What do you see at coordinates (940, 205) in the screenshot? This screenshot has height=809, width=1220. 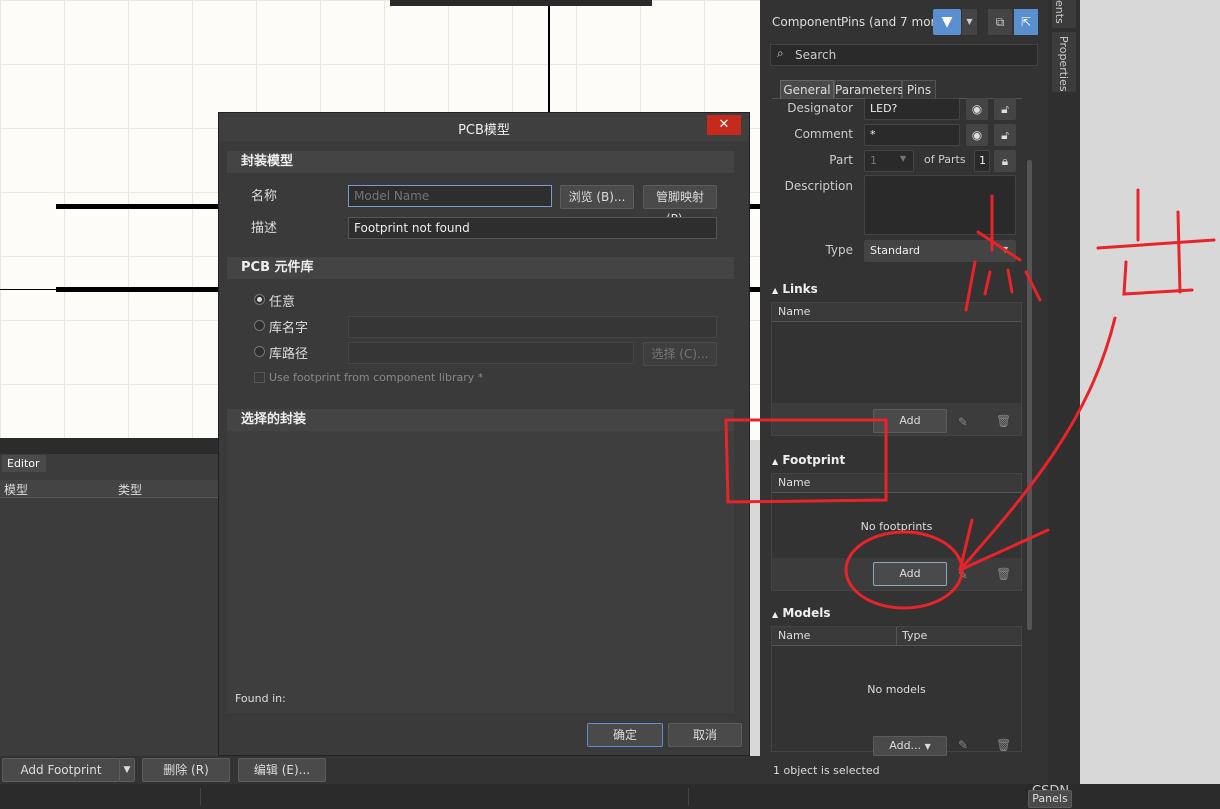 I see `description-textarea` at bounding box center [940, 205].